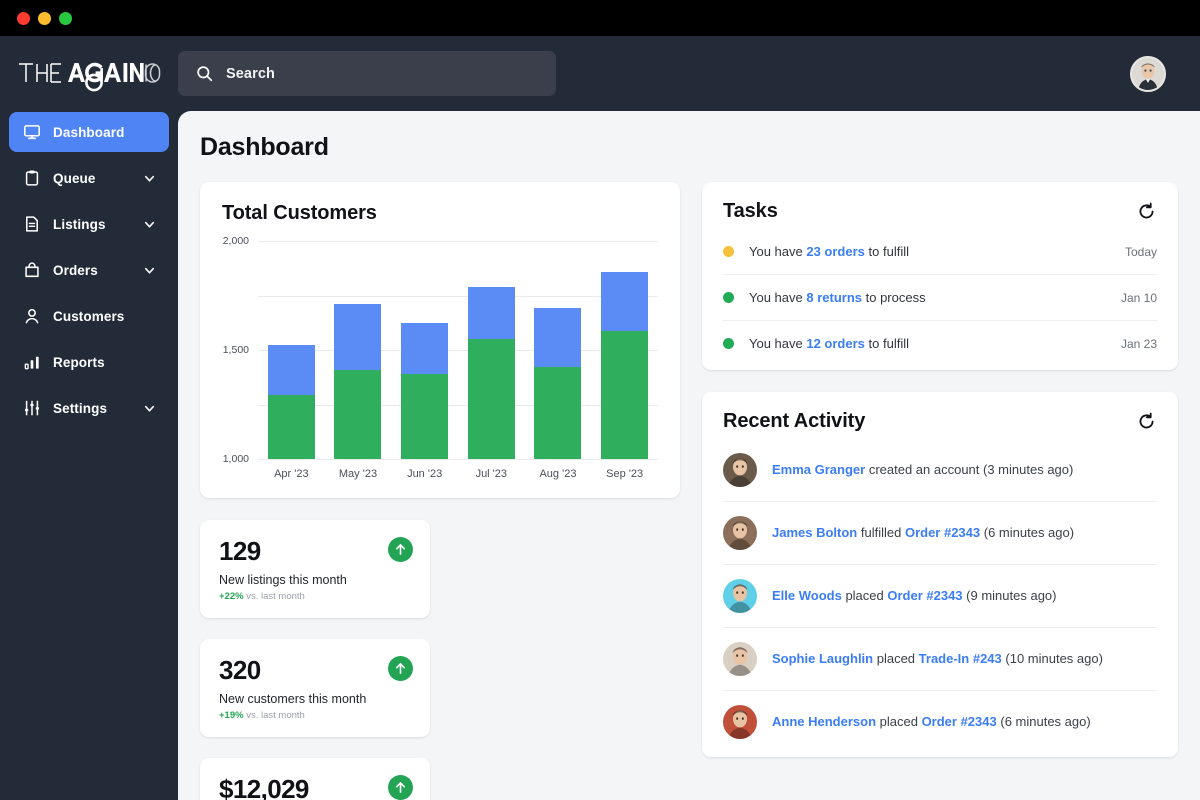 This screenshot has width=1200, height=800. What do you see at coordinates (32, 132) in the screenshot?
I see `monitor-icon` at bounding box center [32, 132].